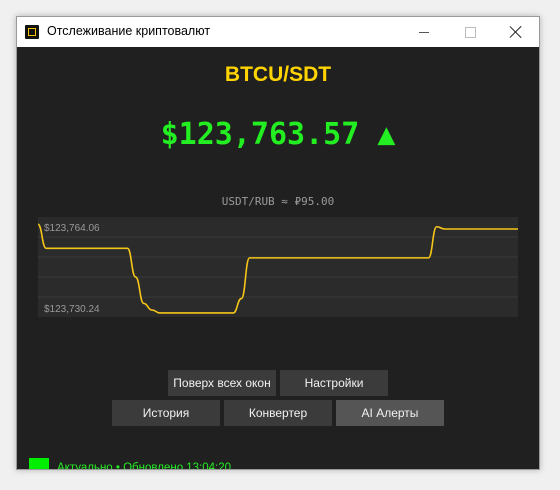  I want to click on maximize-button, so click(470, 32).